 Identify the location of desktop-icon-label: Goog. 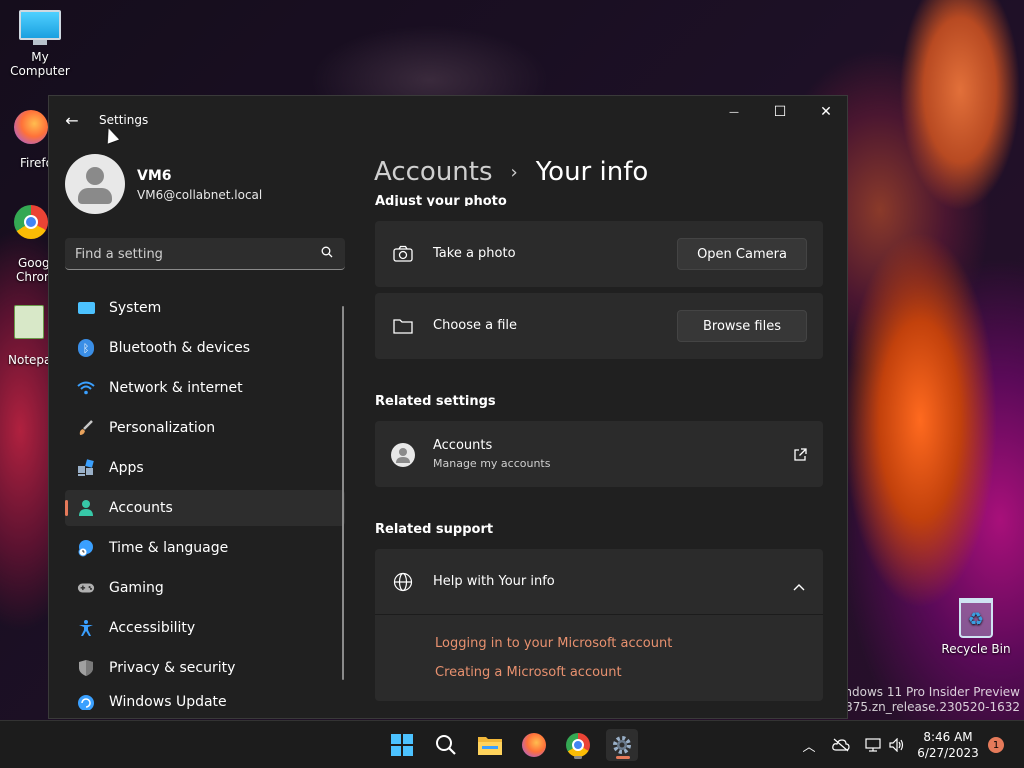
(34, 263).